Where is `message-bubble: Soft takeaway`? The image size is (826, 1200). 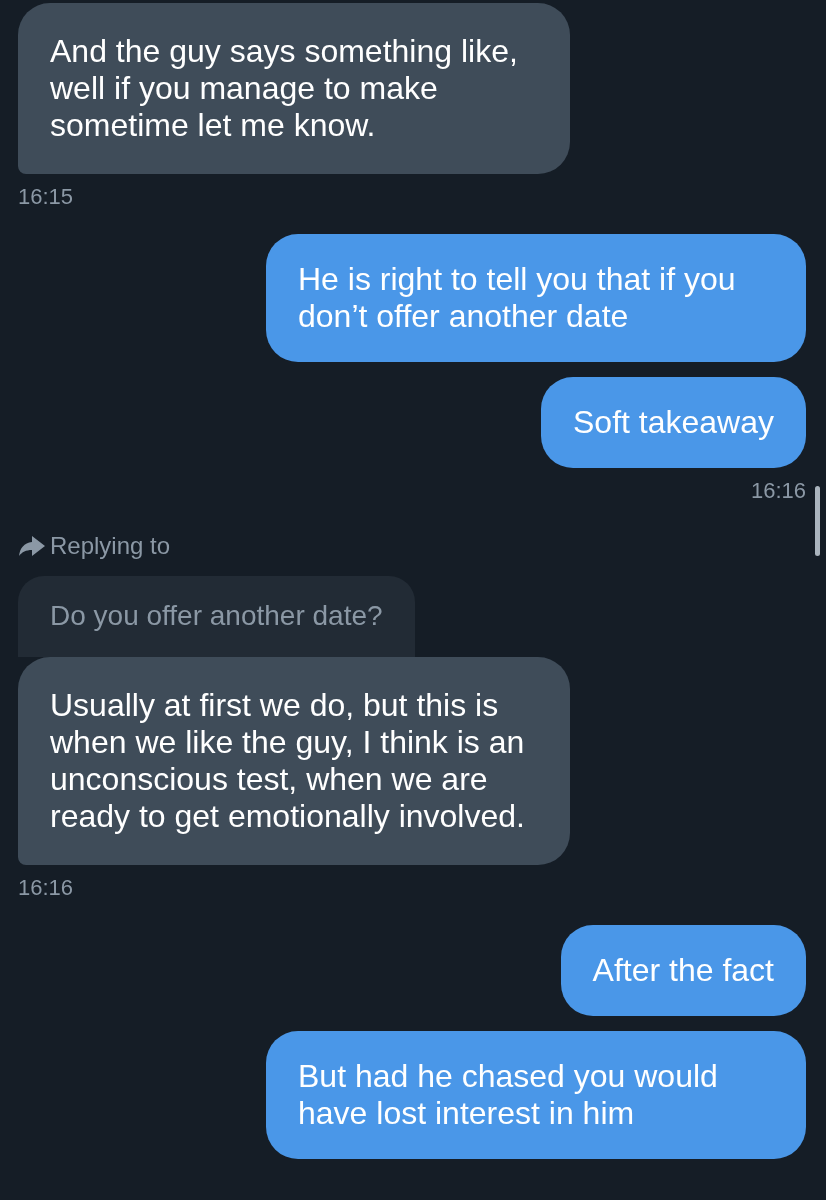
message-bubble: Soft takeaway is located at coordinates (673, 422).